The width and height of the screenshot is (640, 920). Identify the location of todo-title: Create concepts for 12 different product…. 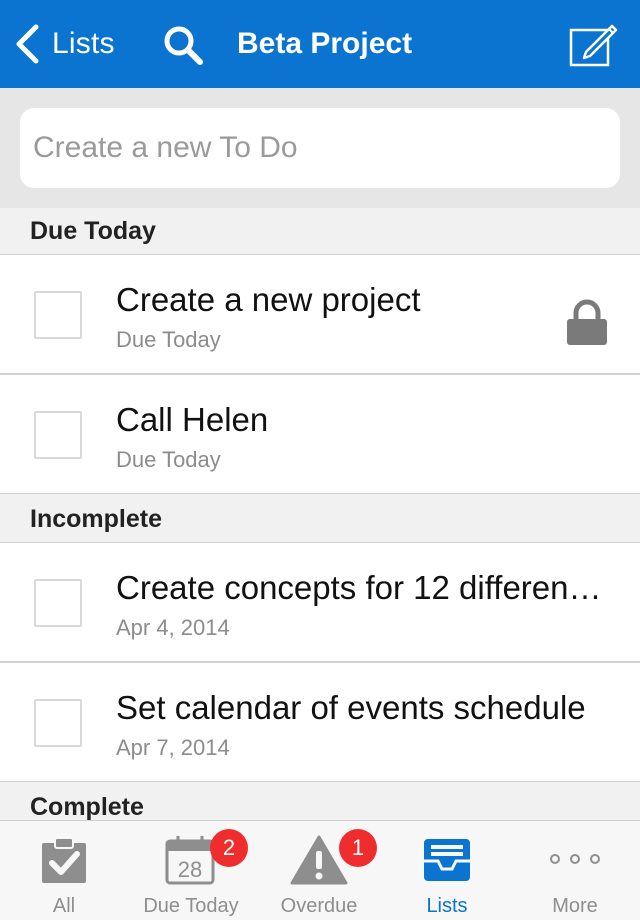
(361, 587).